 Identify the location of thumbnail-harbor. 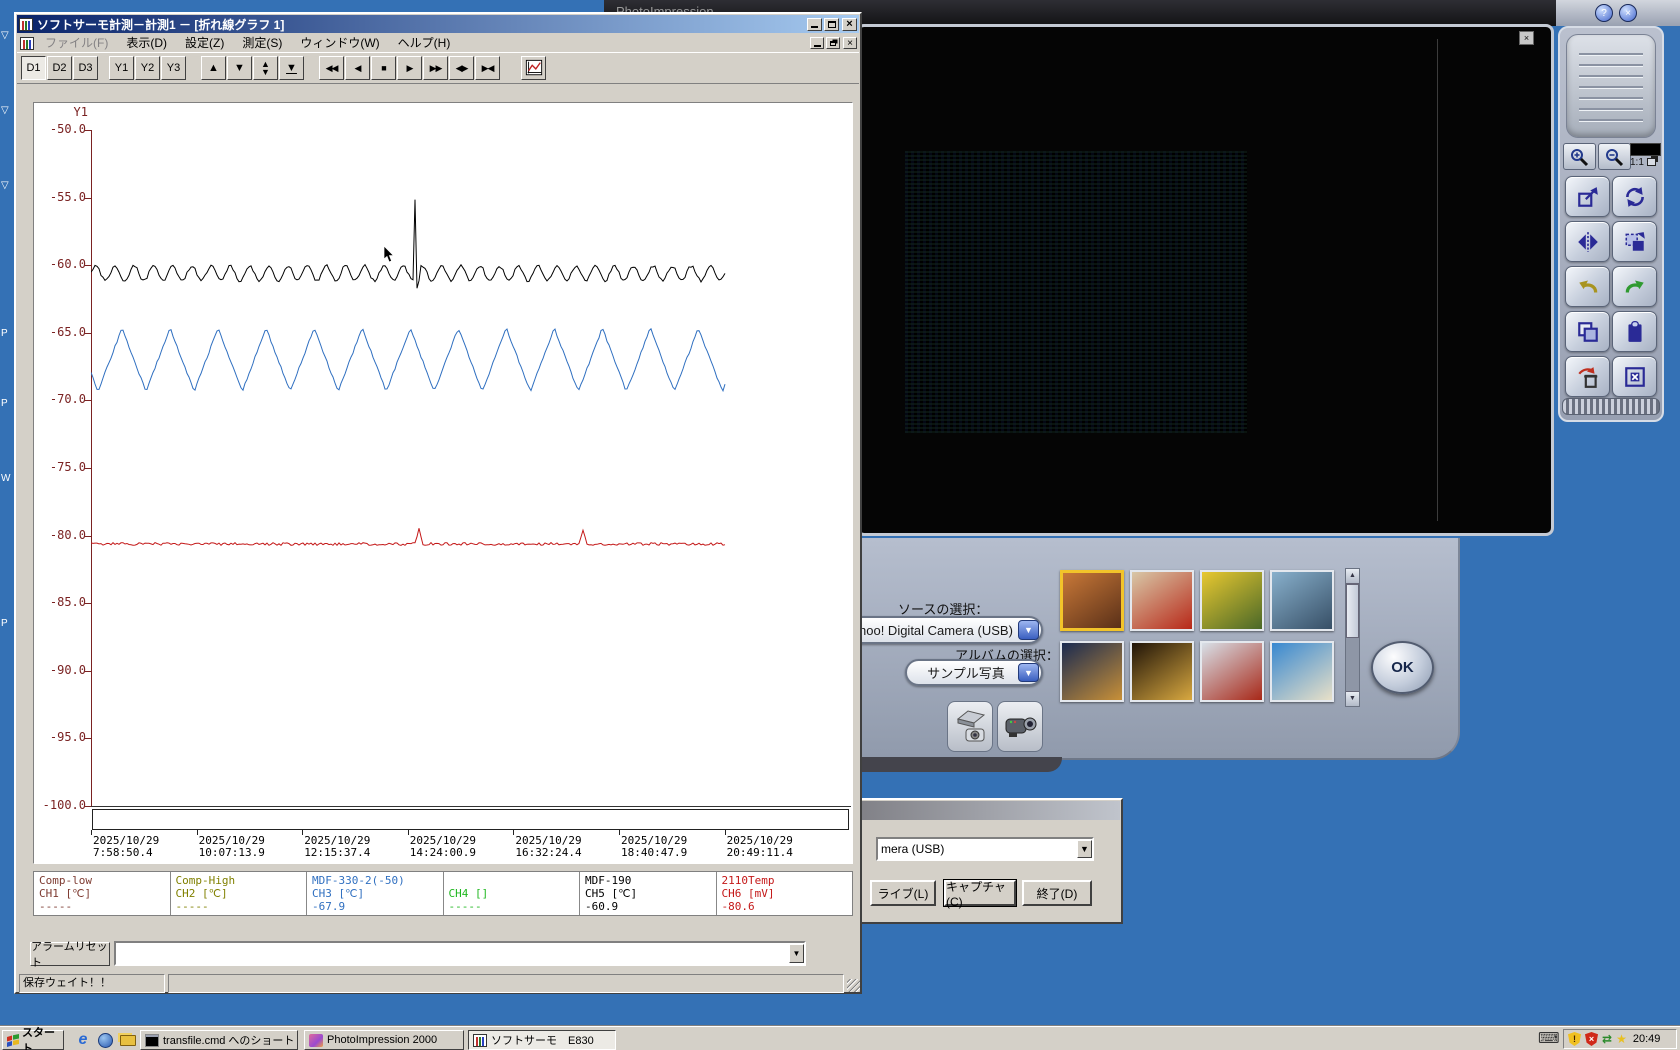
(1302, 600).